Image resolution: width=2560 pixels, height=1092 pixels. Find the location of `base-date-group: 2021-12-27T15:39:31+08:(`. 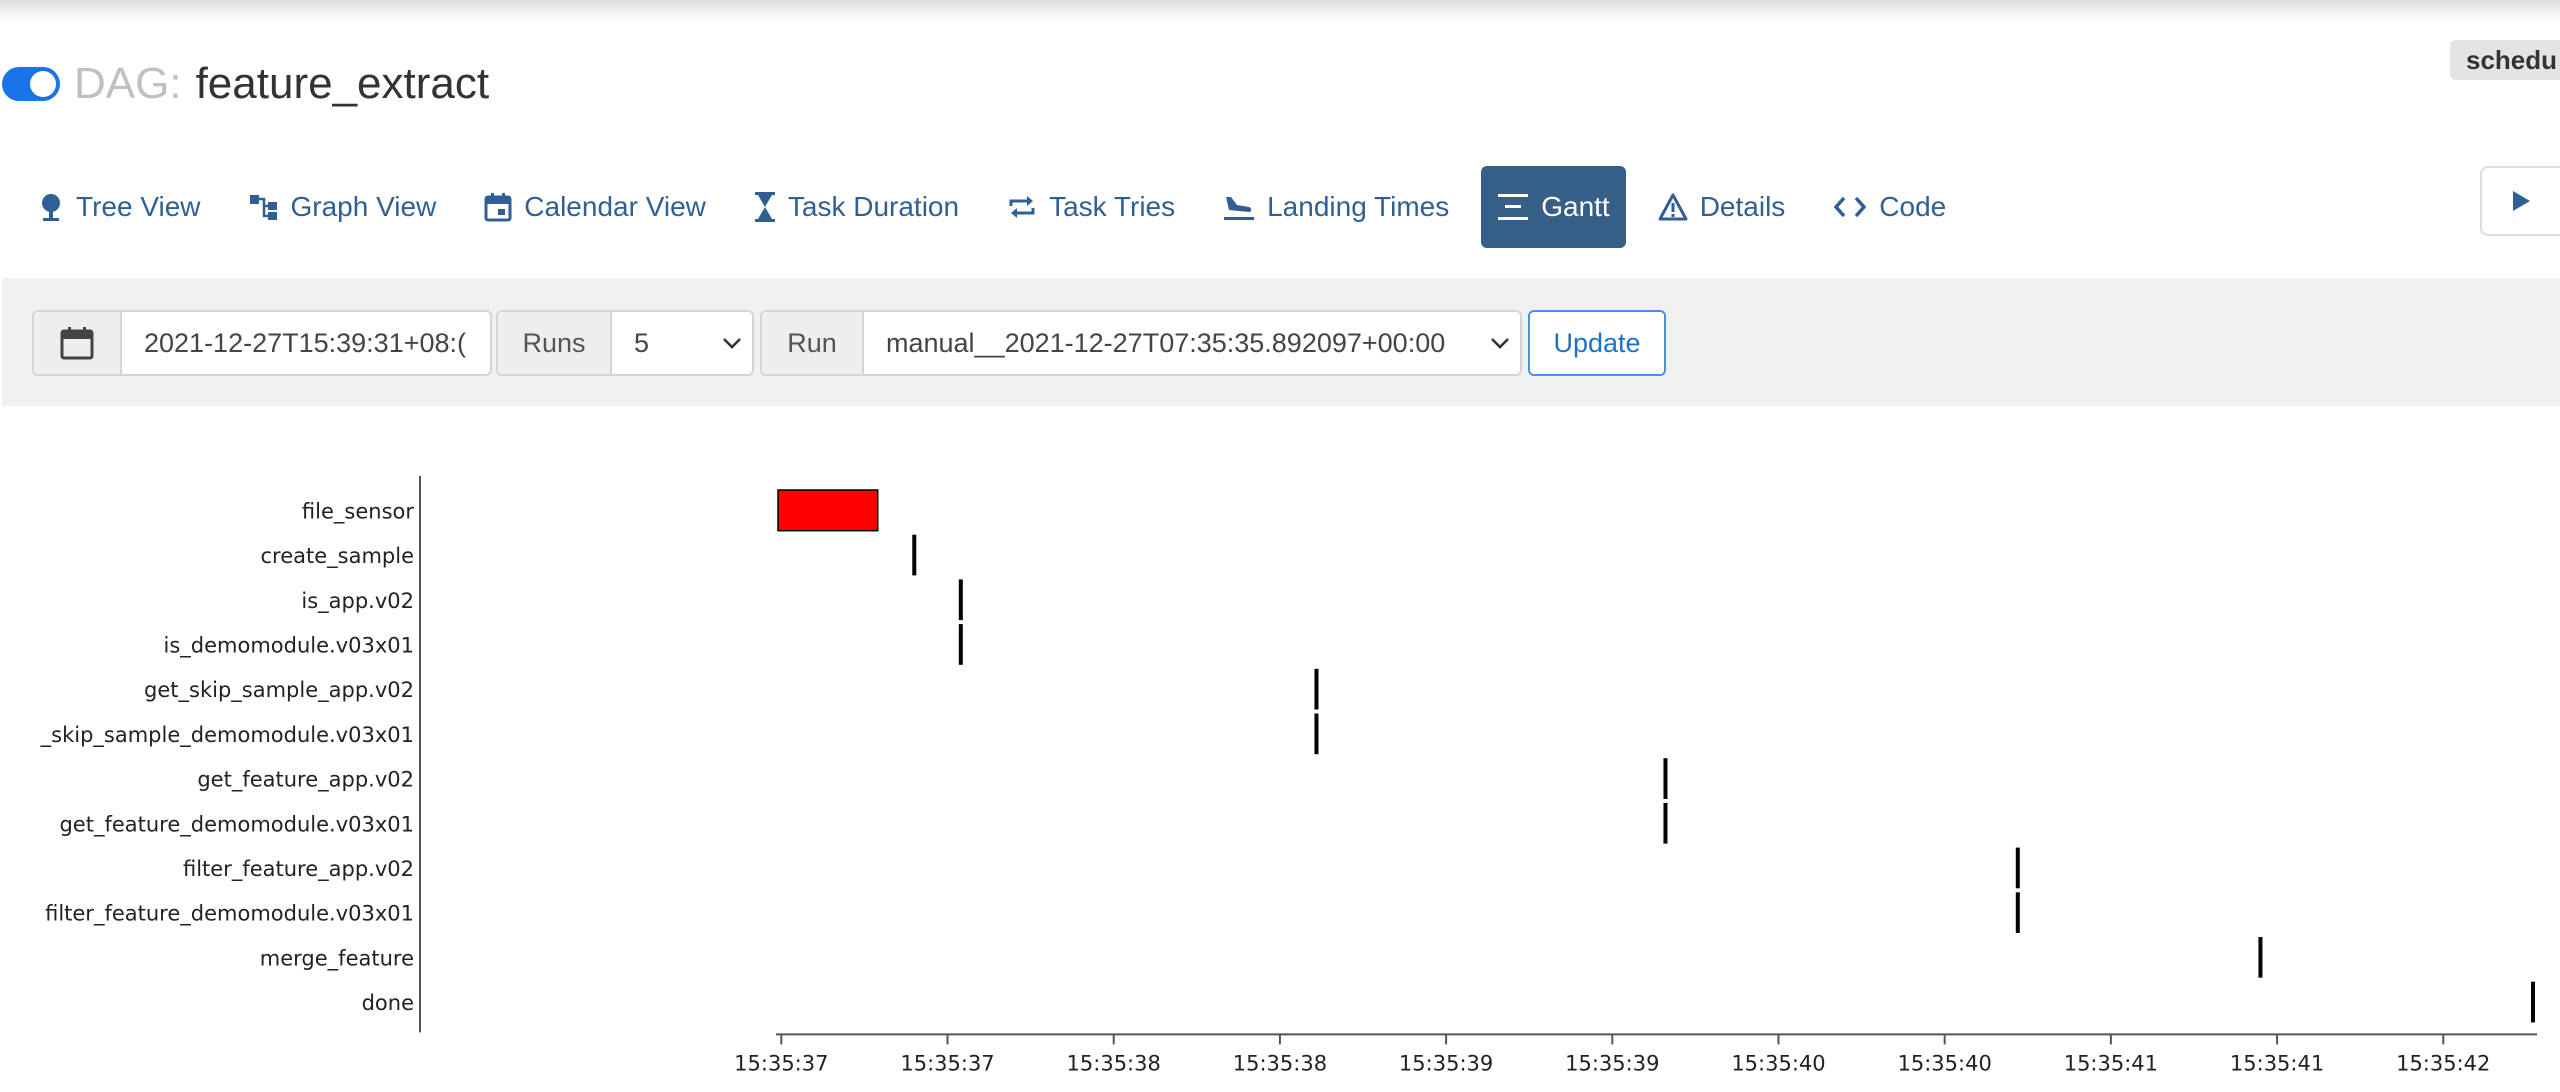

base-date-group: 2021-12-27T15:39:31+08:( is located at coordinates (262, 343).